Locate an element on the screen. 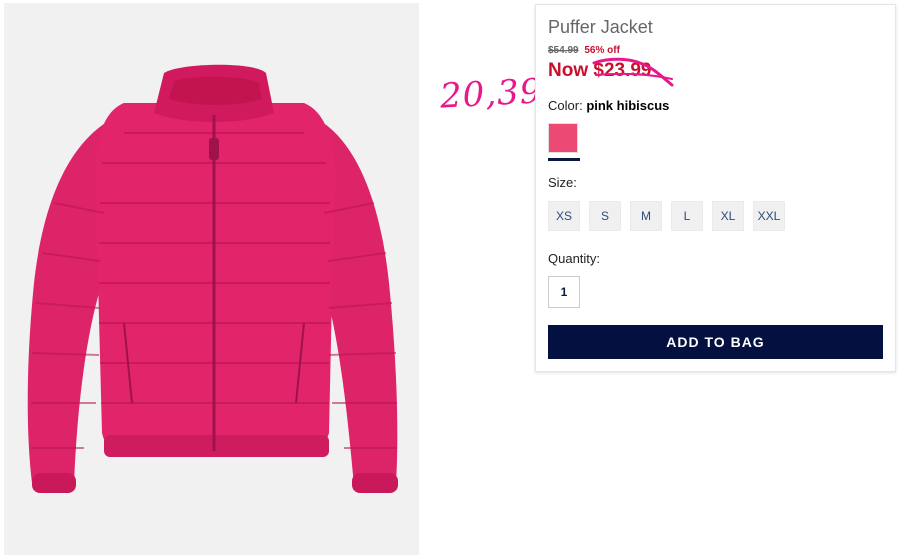 Image resolution: width=901 pixels, height=557 pixels. size-button-xxl: XXL is located at coordinates (769, 216).